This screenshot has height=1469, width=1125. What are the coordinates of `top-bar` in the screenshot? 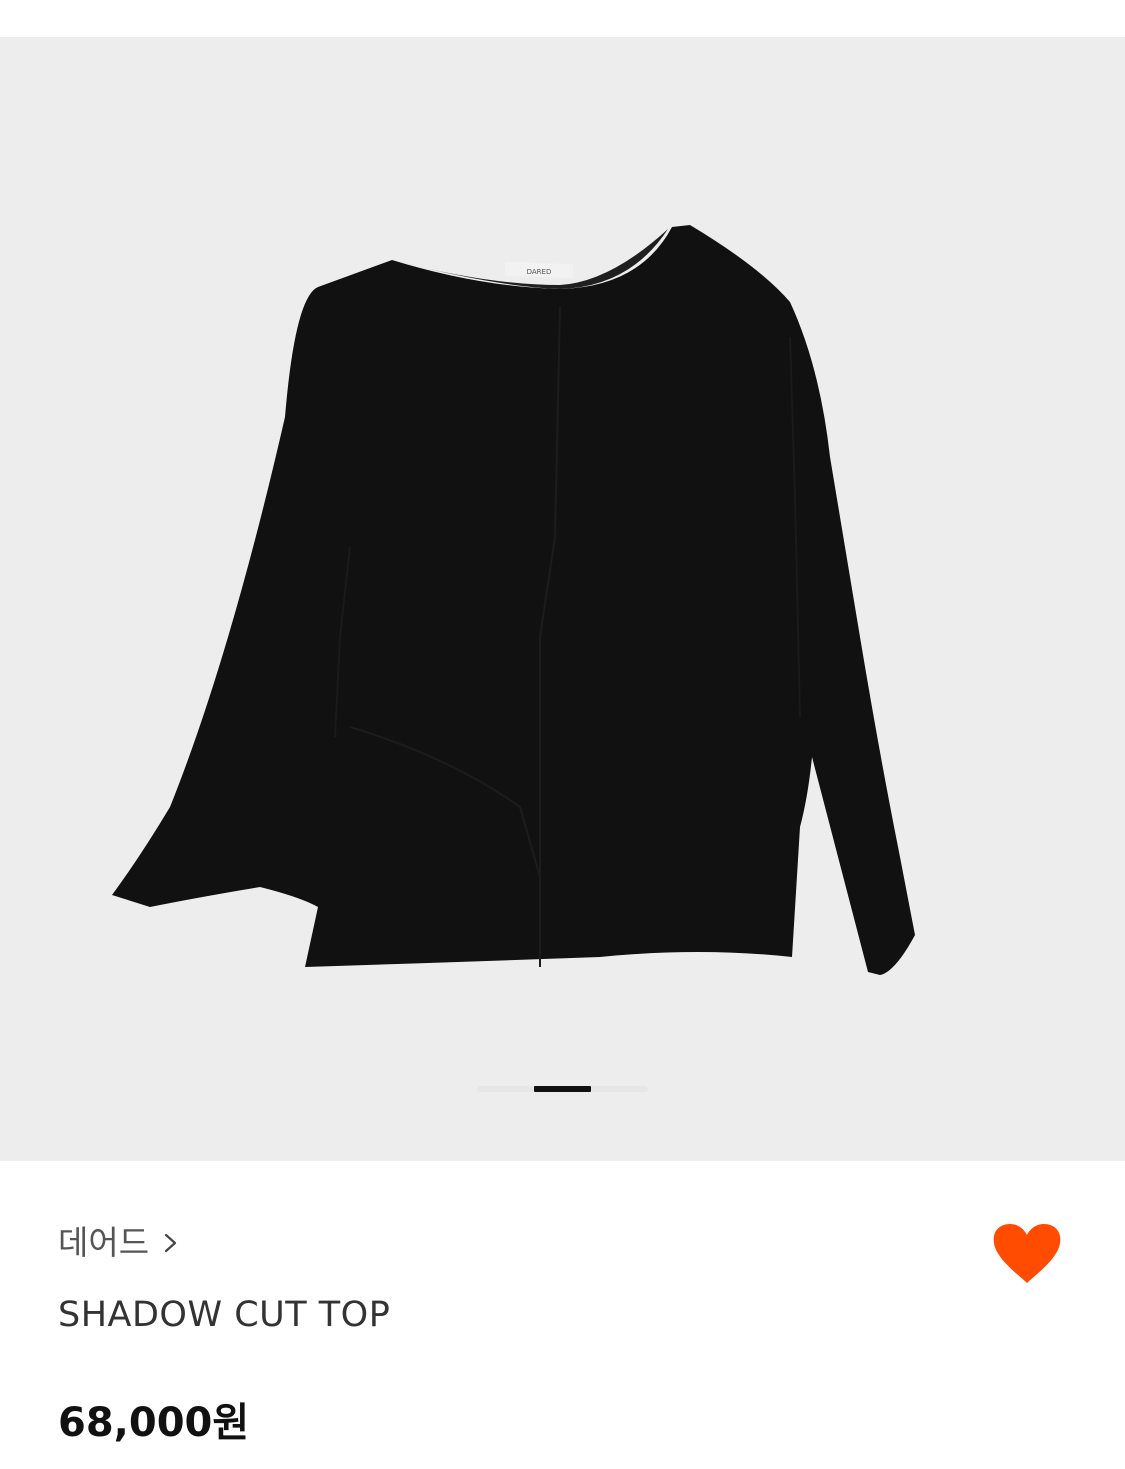 It's located at (562, 18).